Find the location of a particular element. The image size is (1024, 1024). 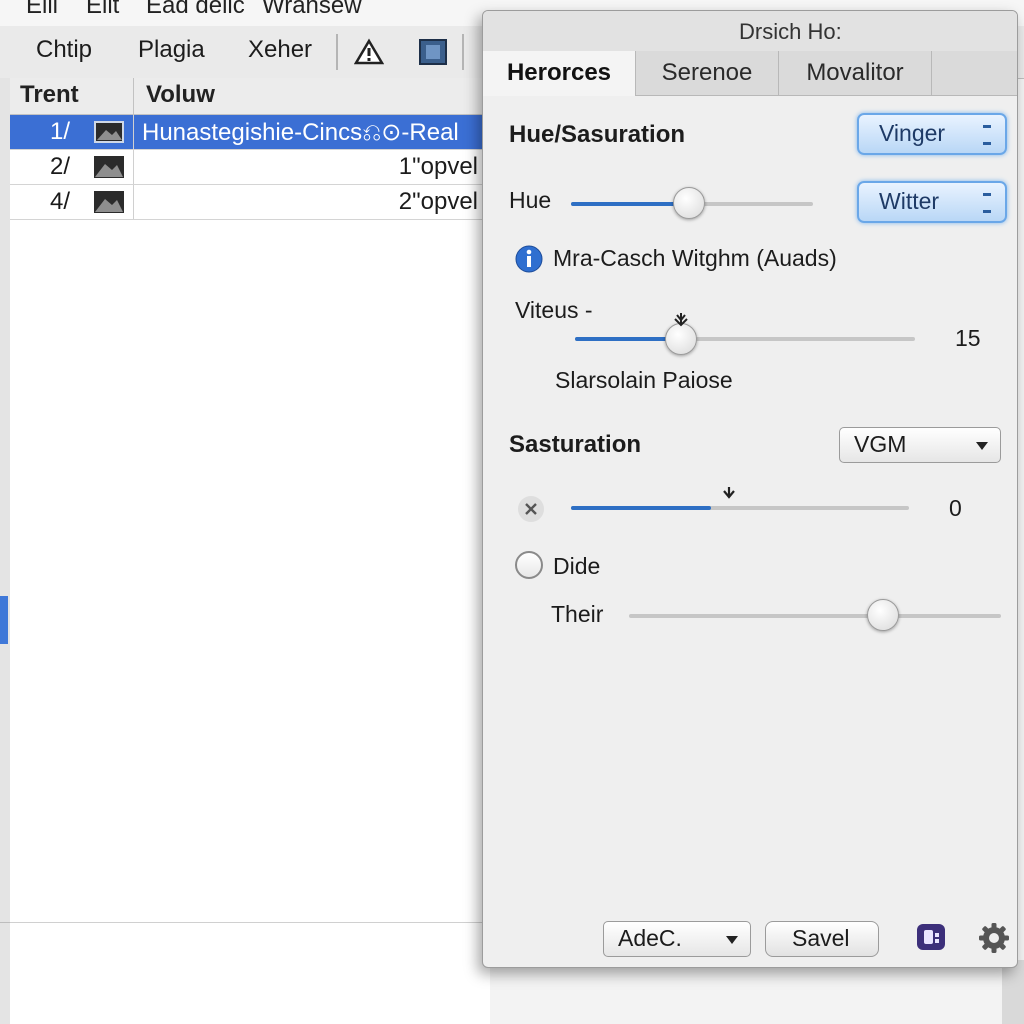

cursor-icon is located at coordinates (681, 320).